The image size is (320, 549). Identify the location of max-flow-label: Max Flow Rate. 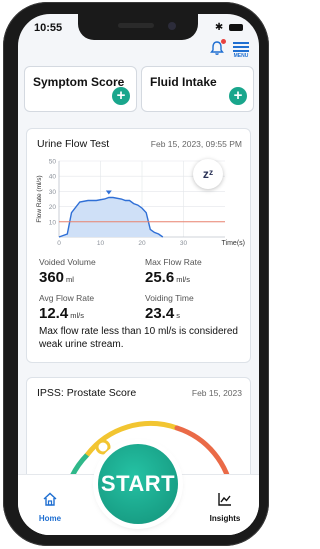
(173, 262).